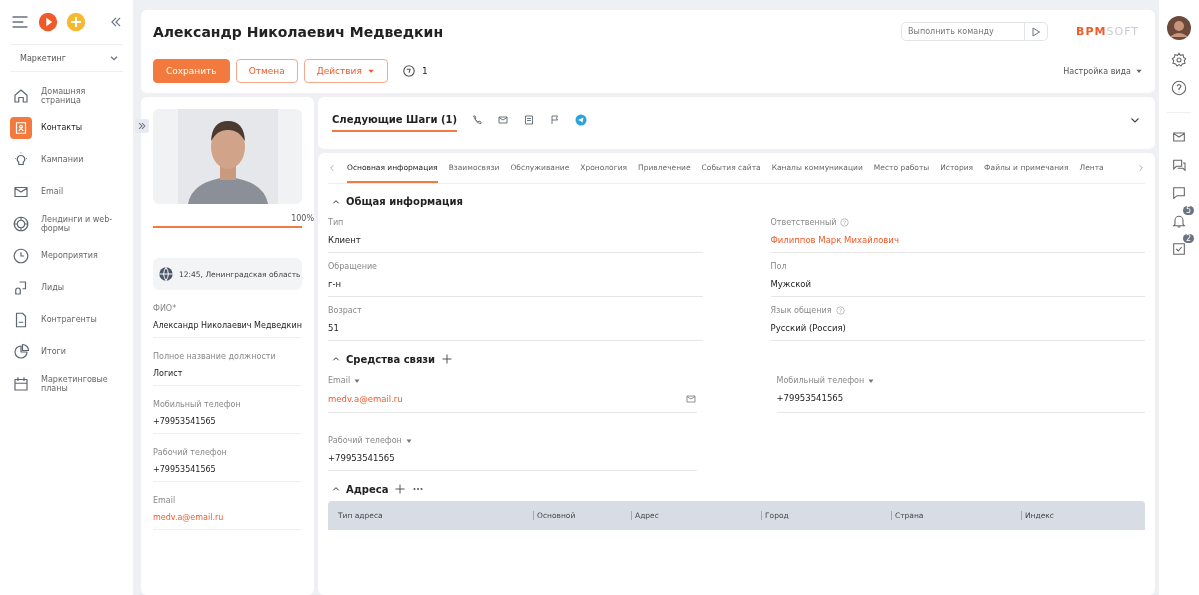 The image size is (1199, 595). Describe the element at coordinates (512, 449) in the screenshot. I see `form-field: Рабочий телефон +79953541565` at that location.